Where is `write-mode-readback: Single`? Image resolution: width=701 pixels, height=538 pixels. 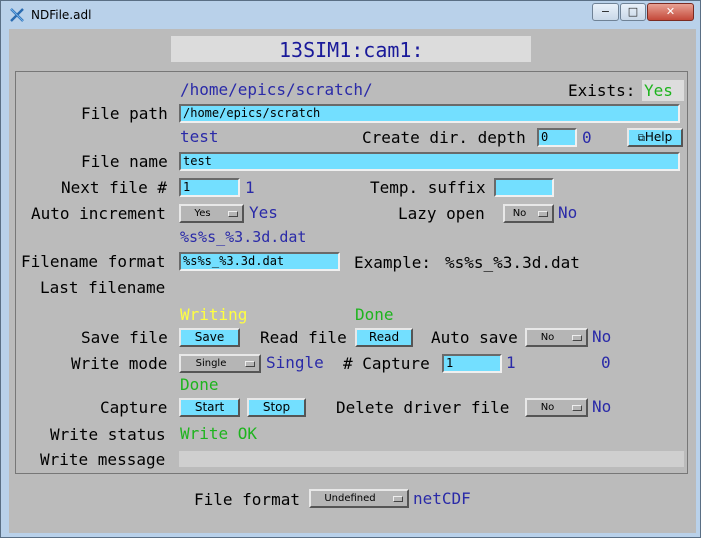
write-mode-readback: Single is located at coordinates (295, 362).